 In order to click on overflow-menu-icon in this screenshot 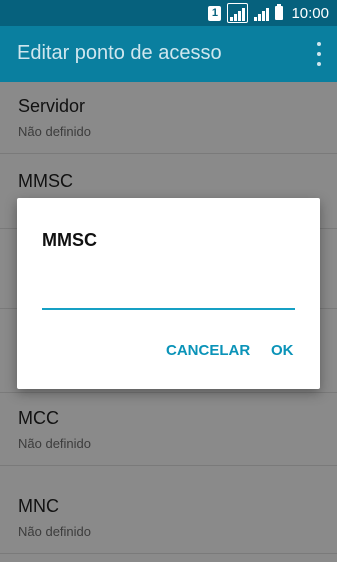, I will do `click(319, 54)`.